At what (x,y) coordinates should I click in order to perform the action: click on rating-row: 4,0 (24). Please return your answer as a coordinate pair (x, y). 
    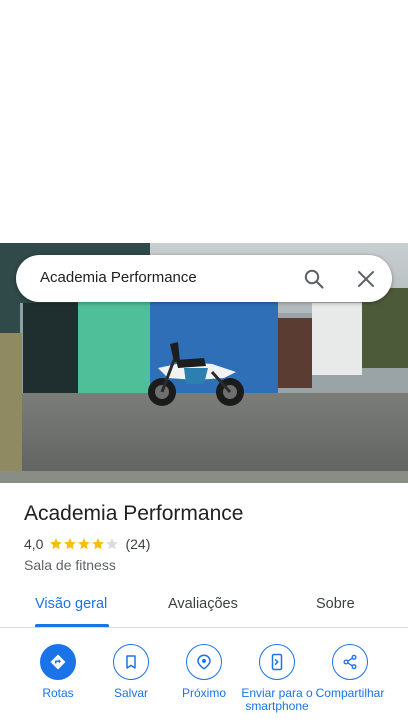
    Looking at the image, I should click on (87, 544).